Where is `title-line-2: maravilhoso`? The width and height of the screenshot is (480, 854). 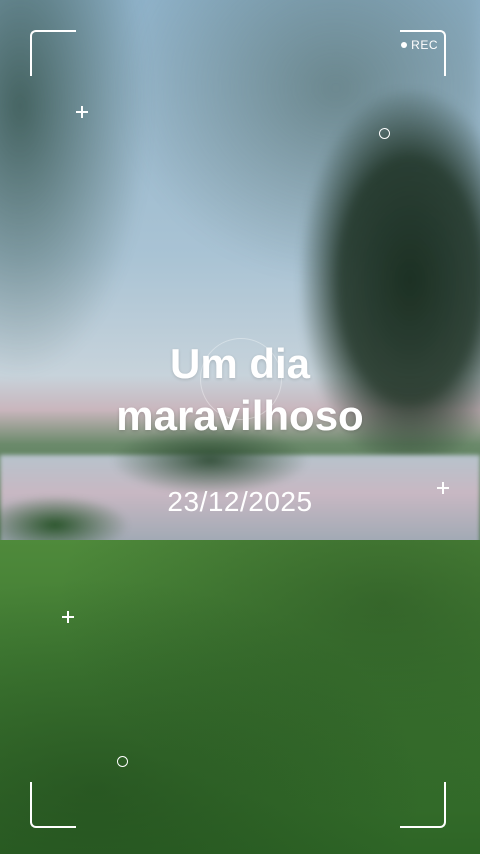 title-line-2: maravilhoso is located at coordinates (240, 415).